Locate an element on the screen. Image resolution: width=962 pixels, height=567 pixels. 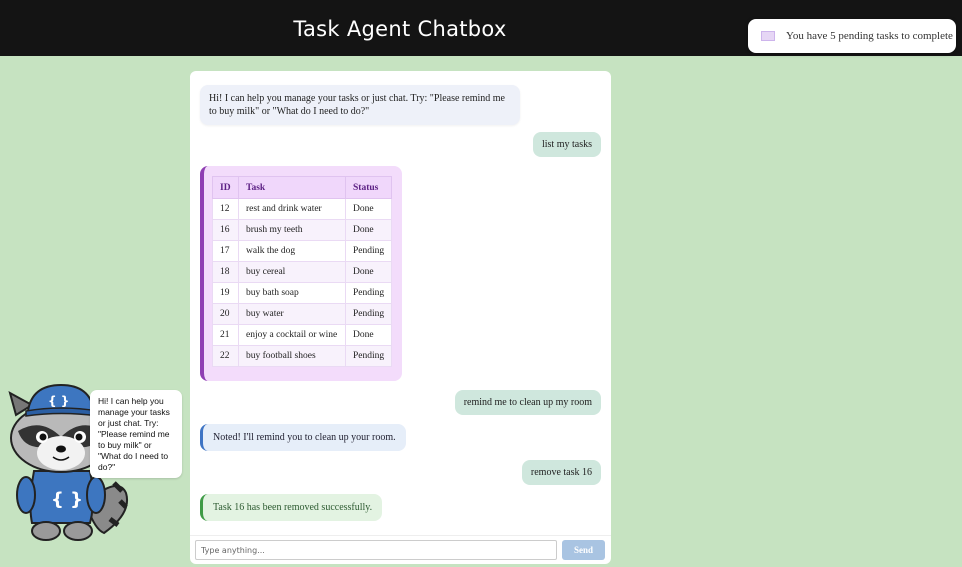
task-name: buy football shoes is located at coordinates (292, 356).